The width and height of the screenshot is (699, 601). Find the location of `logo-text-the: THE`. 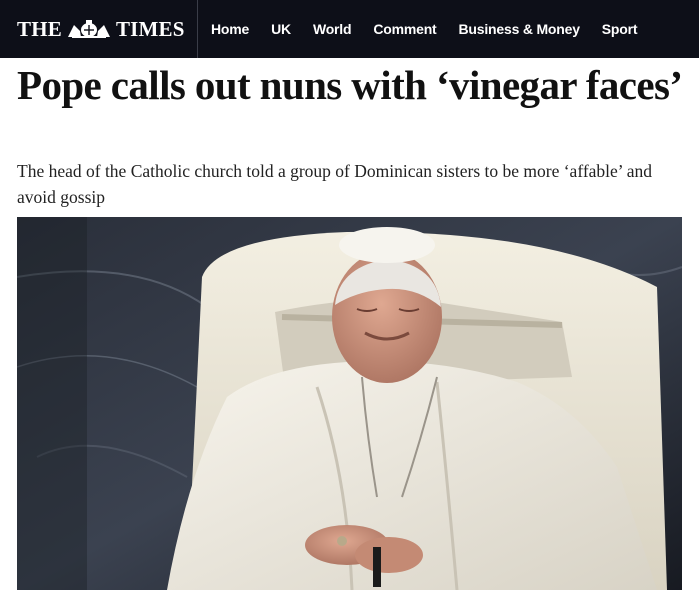

logo-text-the: THE is located at coordinates (39, 28).